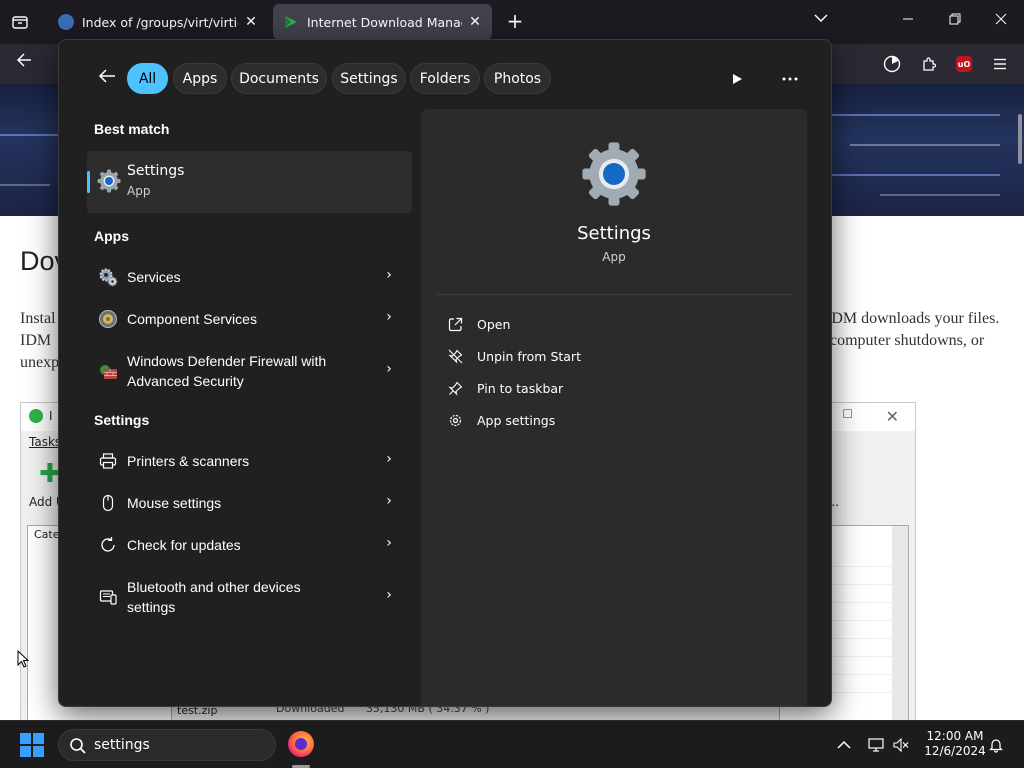 Image resolution: width=1024 pixels, height=768 pixels. I want to click on setting-item-printers-scanners: Printers & scanners ›, so click(249, 461).